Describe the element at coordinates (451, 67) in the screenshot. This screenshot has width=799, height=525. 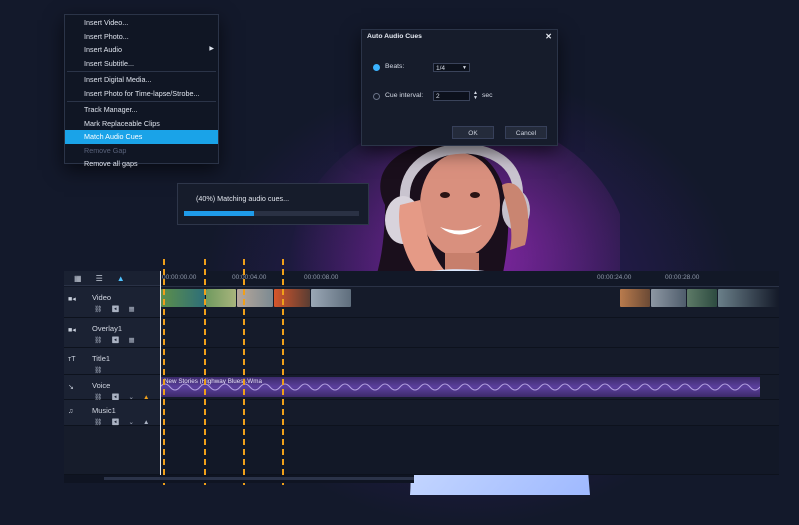
I see `beats-select: 1/4 ▼` at that location.